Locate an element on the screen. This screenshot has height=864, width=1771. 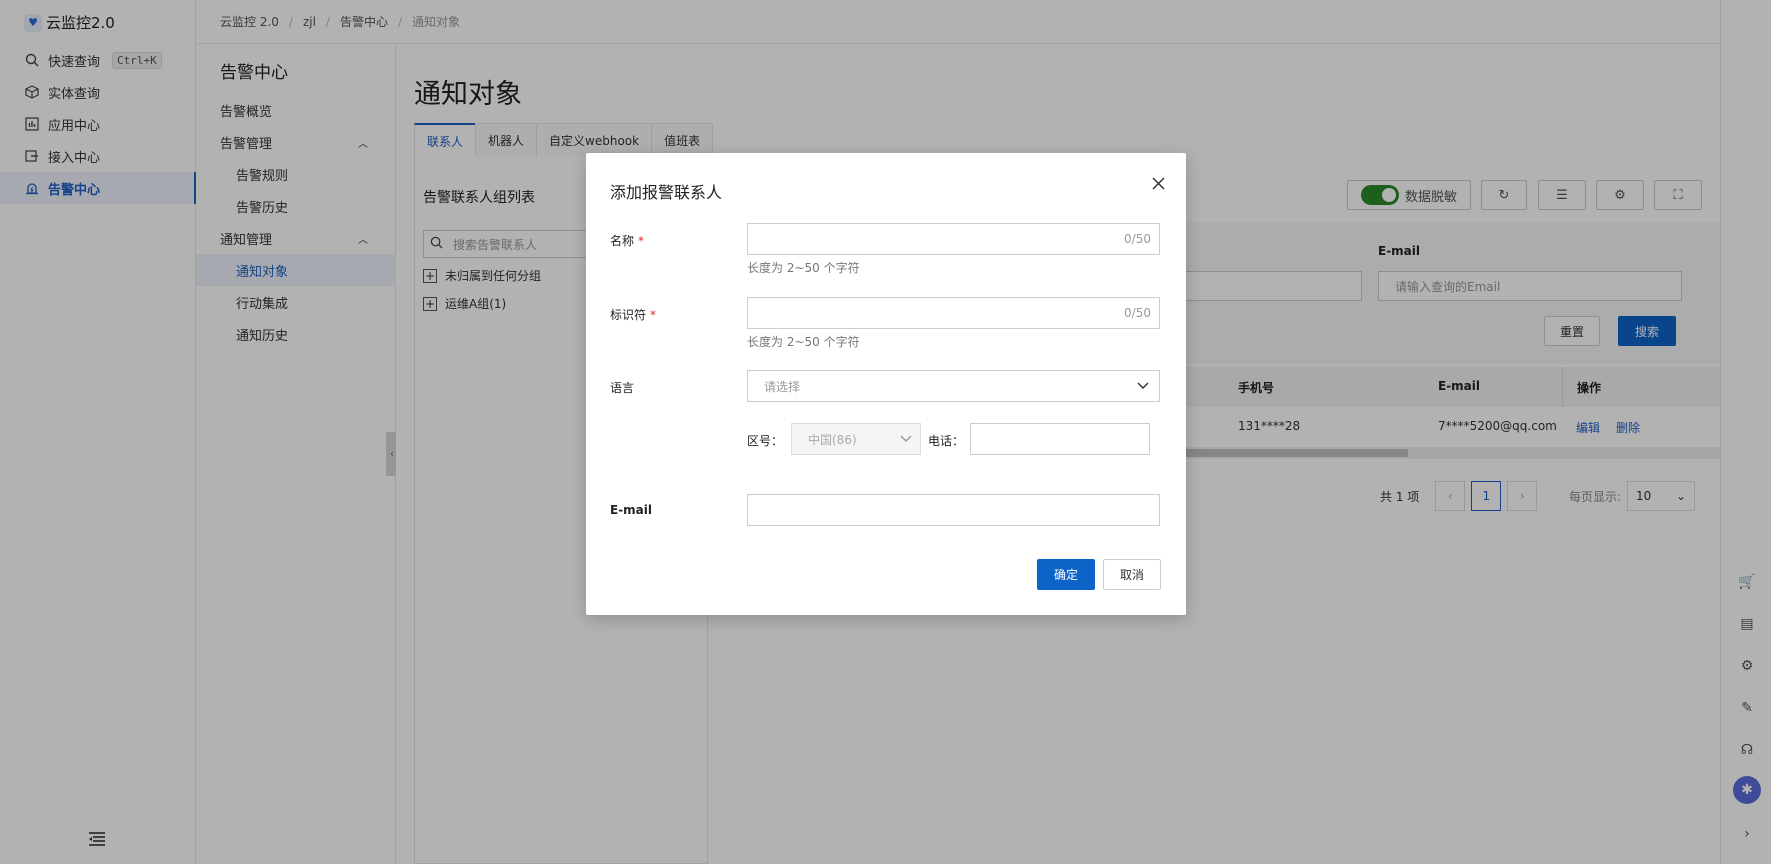
identifier-help-text: 长度为 2~50 个字符 is located at coordinates (803, 342).